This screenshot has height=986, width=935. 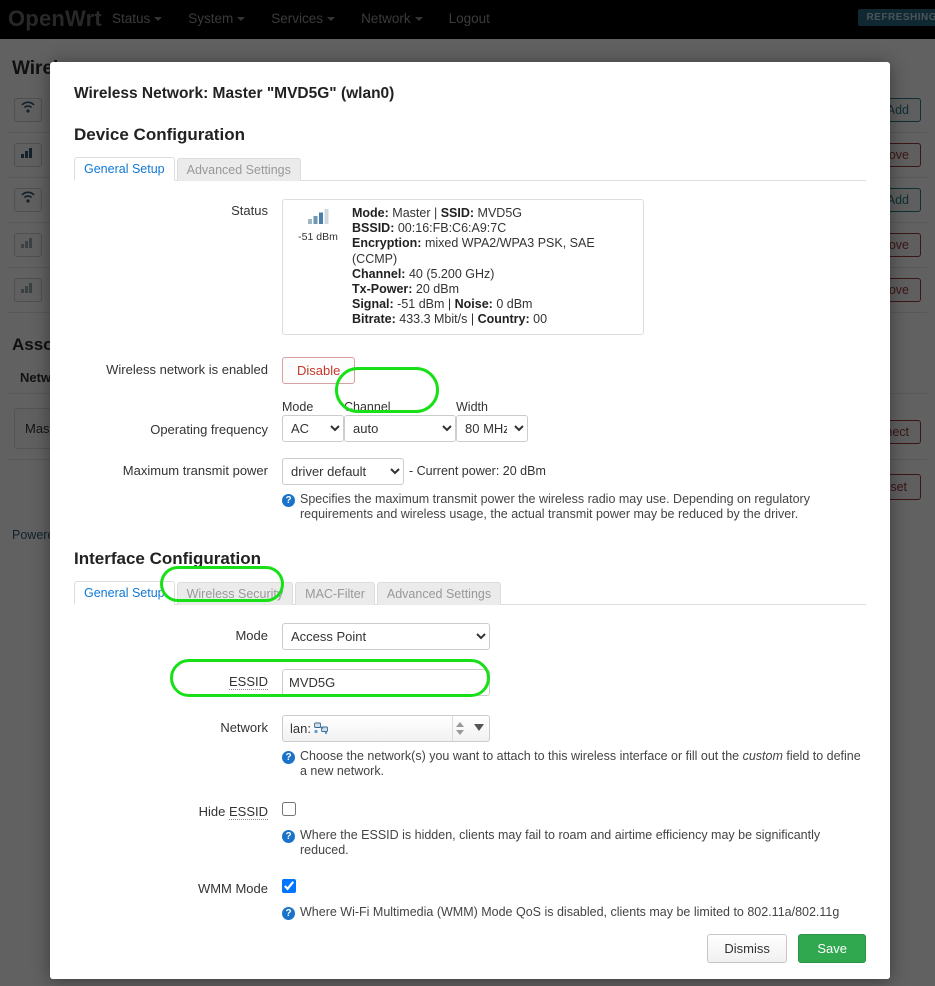 I want to click on network-label: Network, so click(x=244, y=727).